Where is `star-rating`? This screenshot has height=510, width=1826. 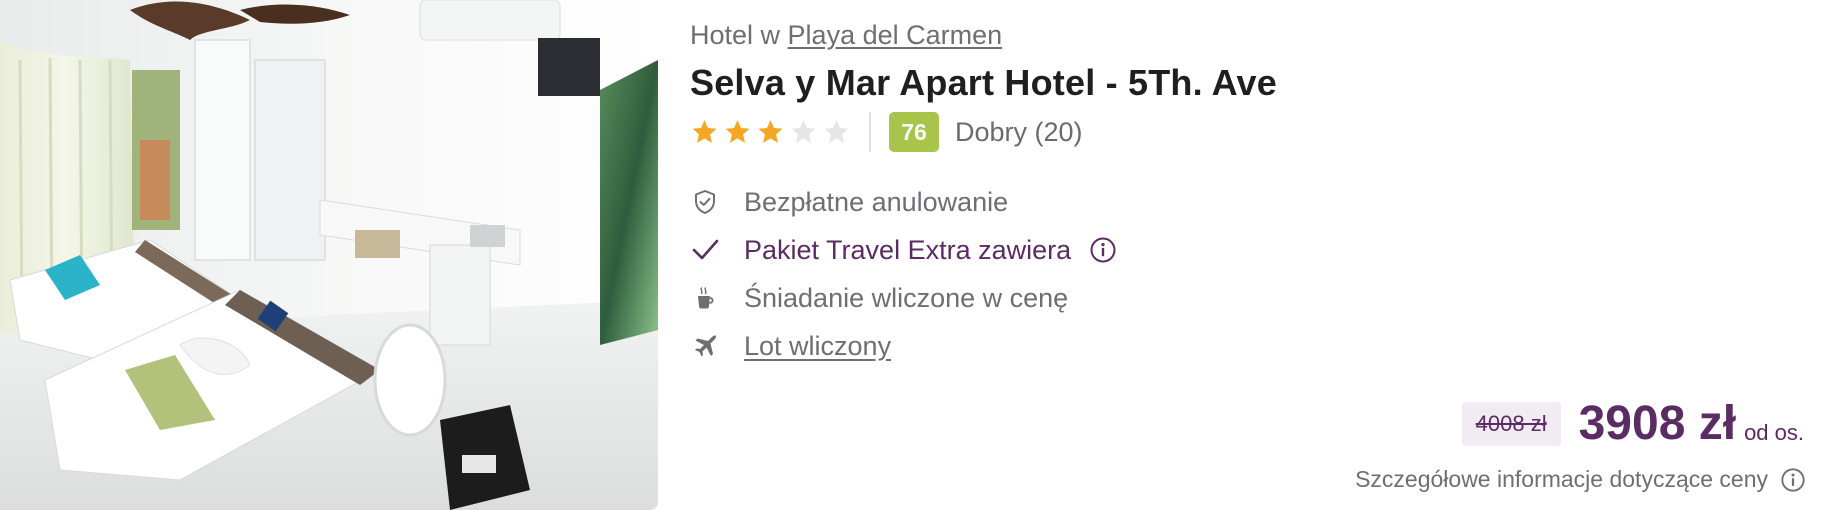
star-rating is located at coordinates (770, 132).